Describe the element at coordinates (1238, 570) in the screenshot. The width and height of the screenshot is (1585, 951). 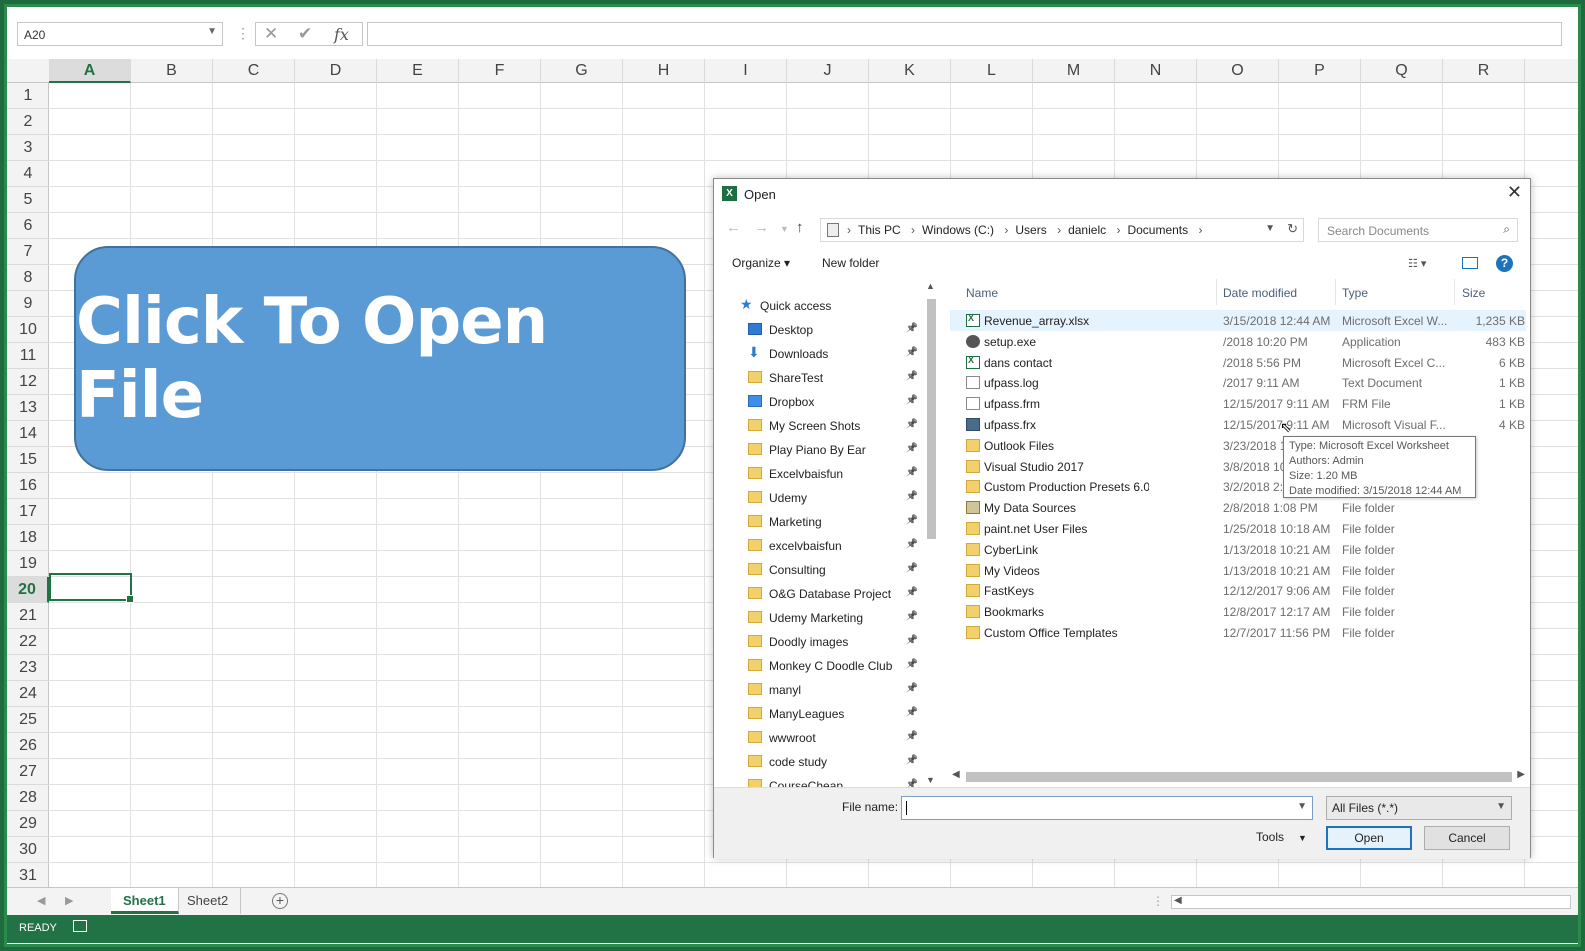
I see `file-row: My Videos 1/13/2018 10:21 AM File folder` at that location.